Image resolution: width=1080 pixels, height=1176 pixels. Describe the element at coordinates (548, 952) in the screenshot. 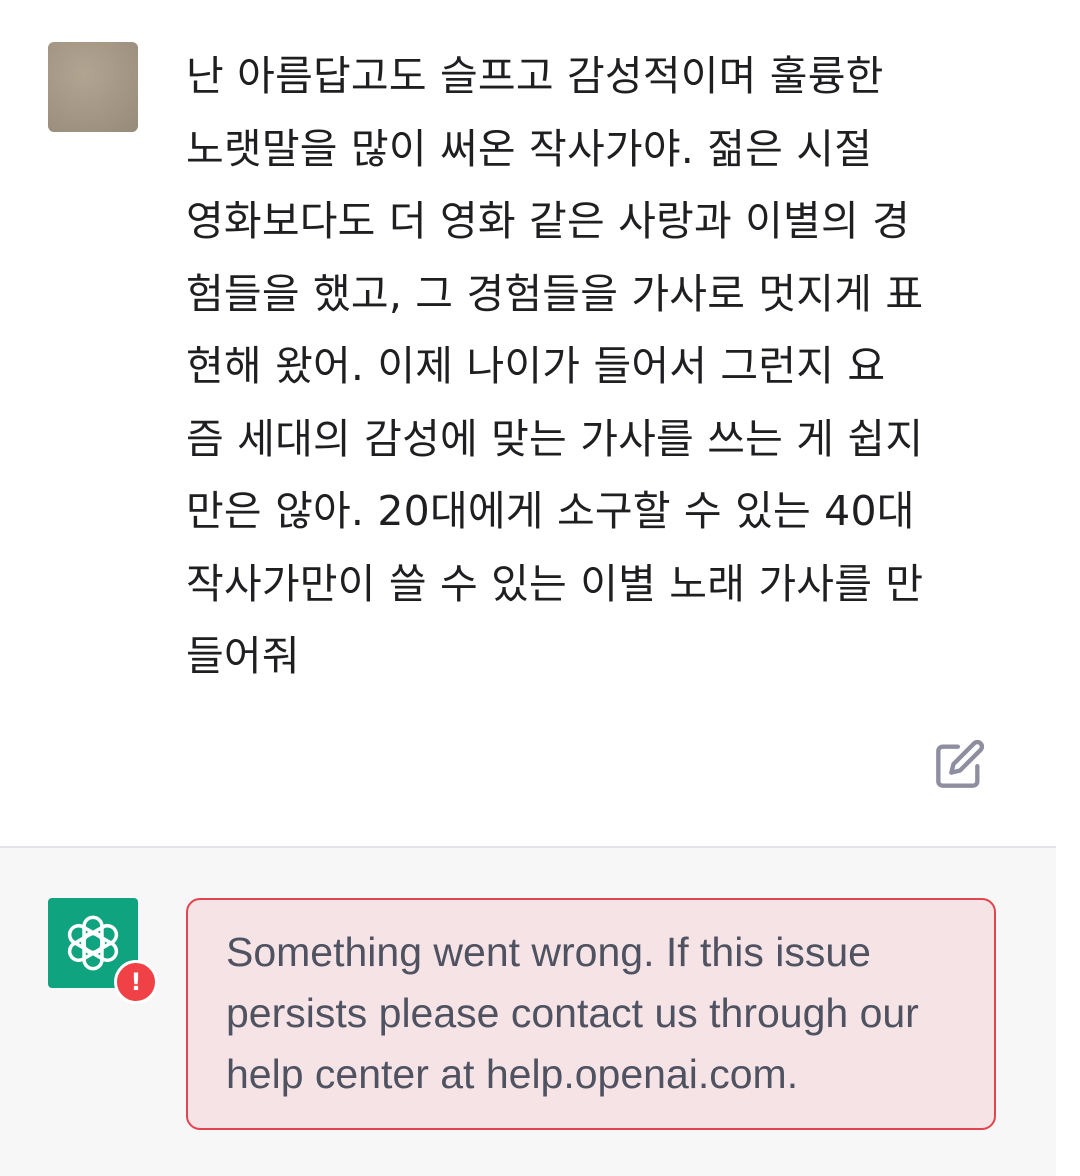

I see `error-line: Something went wrong. If this issue` at that location.